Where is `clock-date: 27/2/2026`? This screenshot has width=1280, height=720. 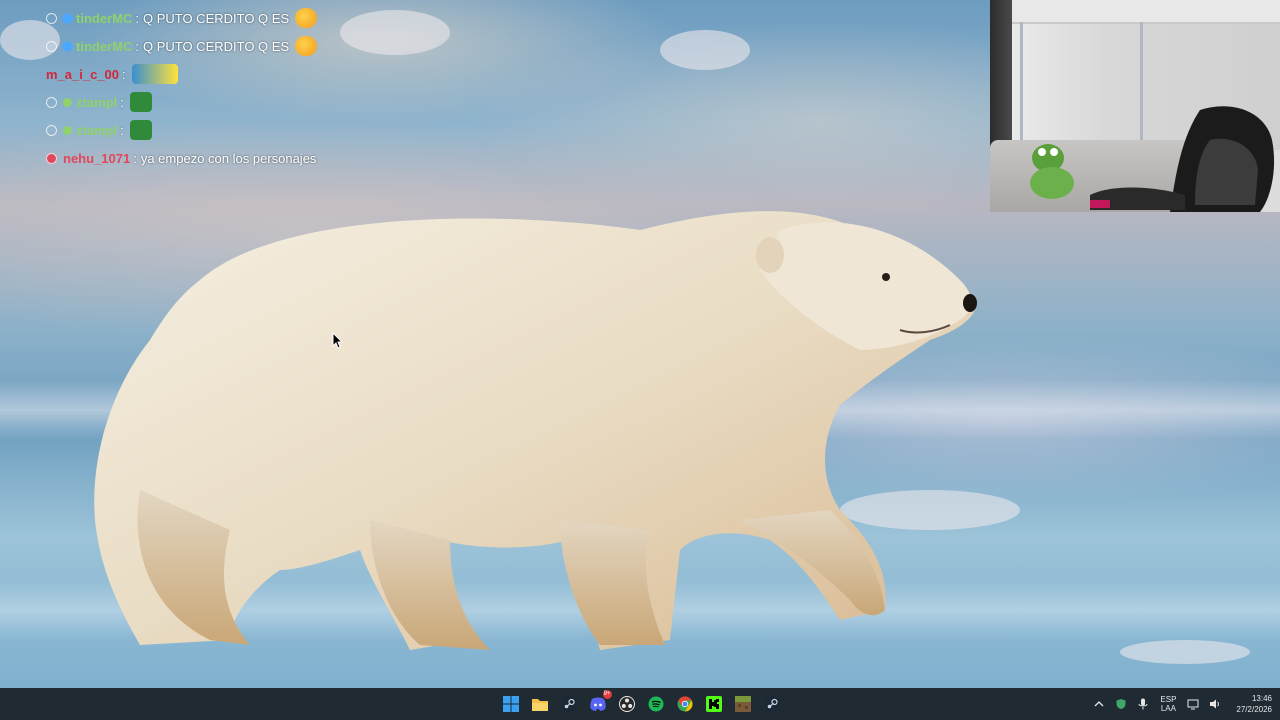 clock-date: 27/2/2026 is located at coordinates (1254, 709).